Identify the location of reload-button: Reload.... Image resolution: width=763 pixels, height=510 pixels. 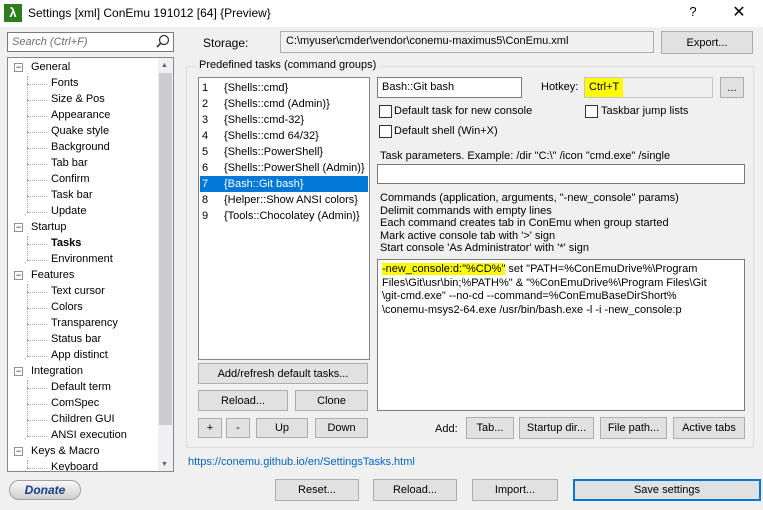
(415, 490).